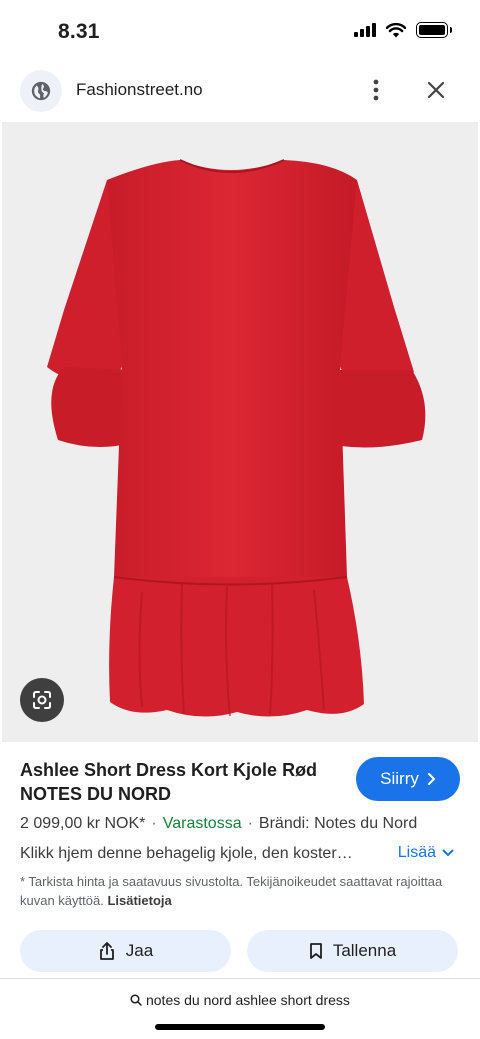  What do you see at coordinates (79, 31) in the screenshot?
I see `status-time: 8.31` at bounding box center [79, 31].